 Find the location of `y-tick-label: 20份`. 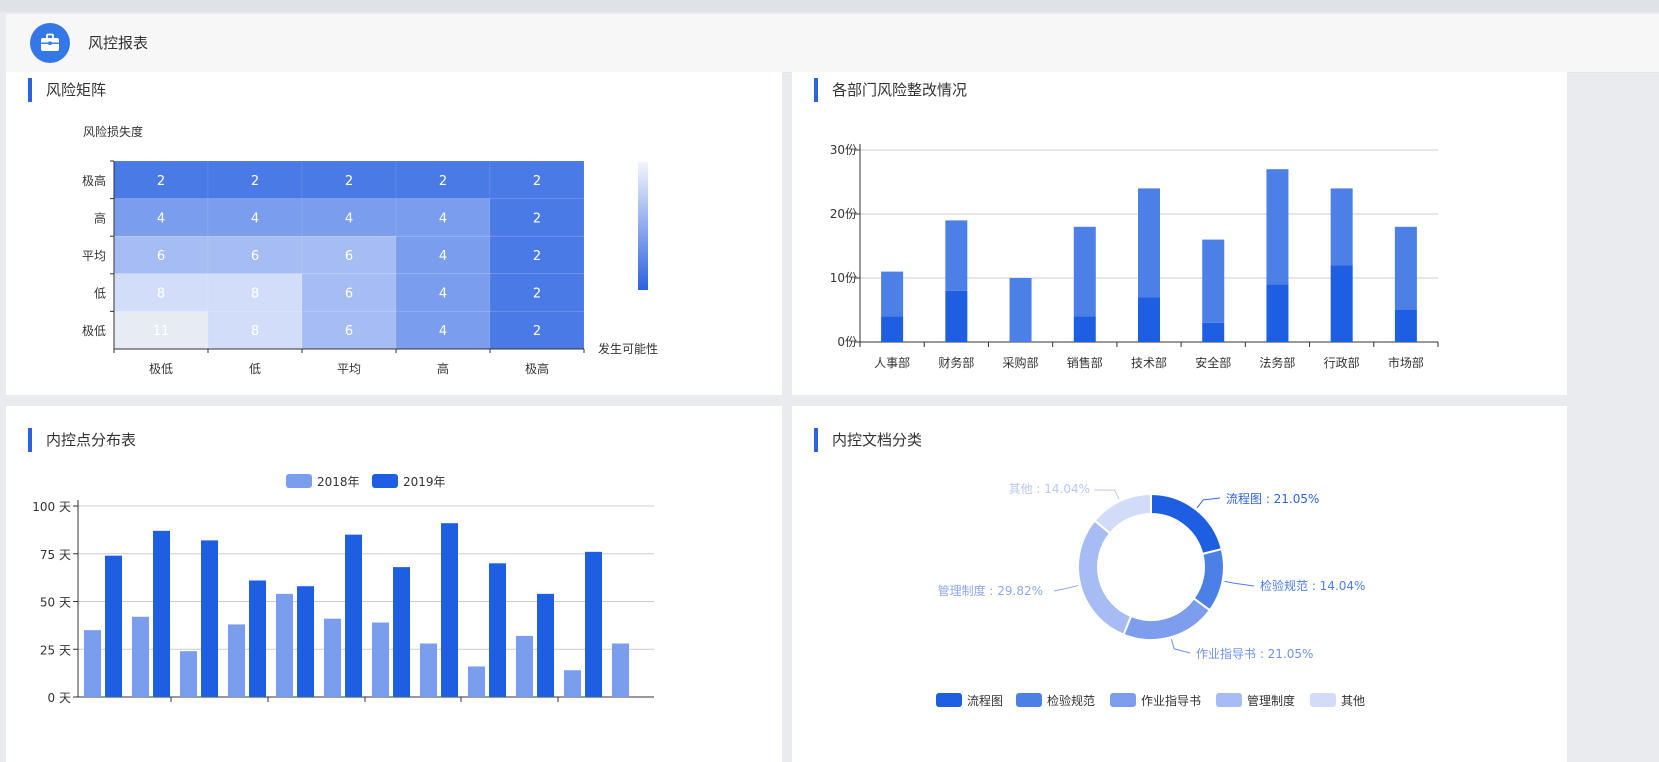

y-tick-label: 20份 is located at coordinates (843, 214).